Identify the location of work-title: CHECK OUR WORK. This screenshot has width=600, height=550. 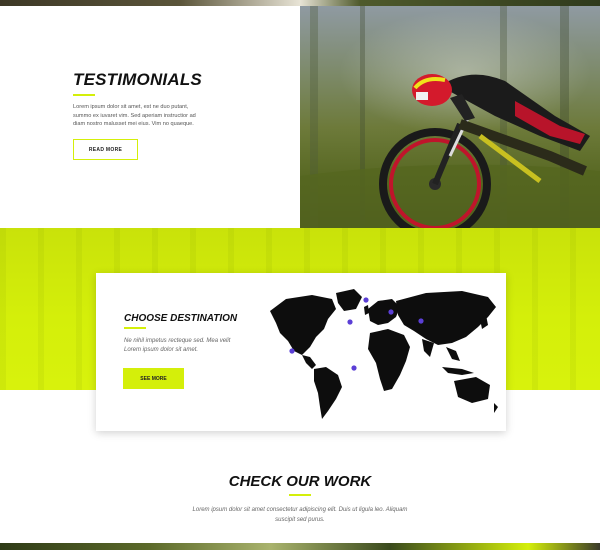
(300, 481).